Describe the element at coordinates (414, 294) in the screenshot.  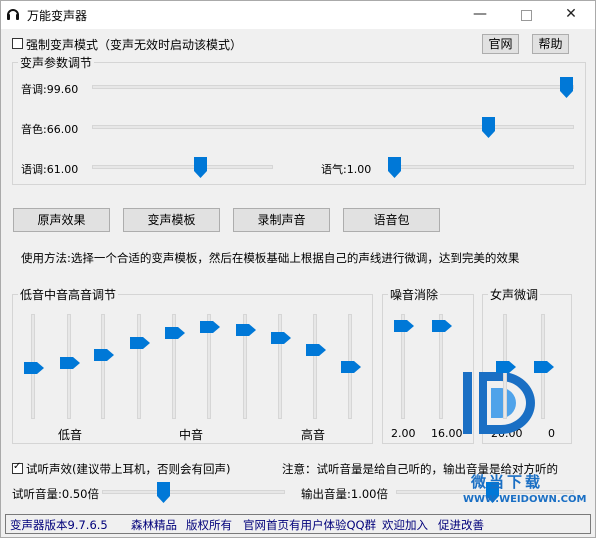
I see `noise-group-title: 噪音消除` at that location.